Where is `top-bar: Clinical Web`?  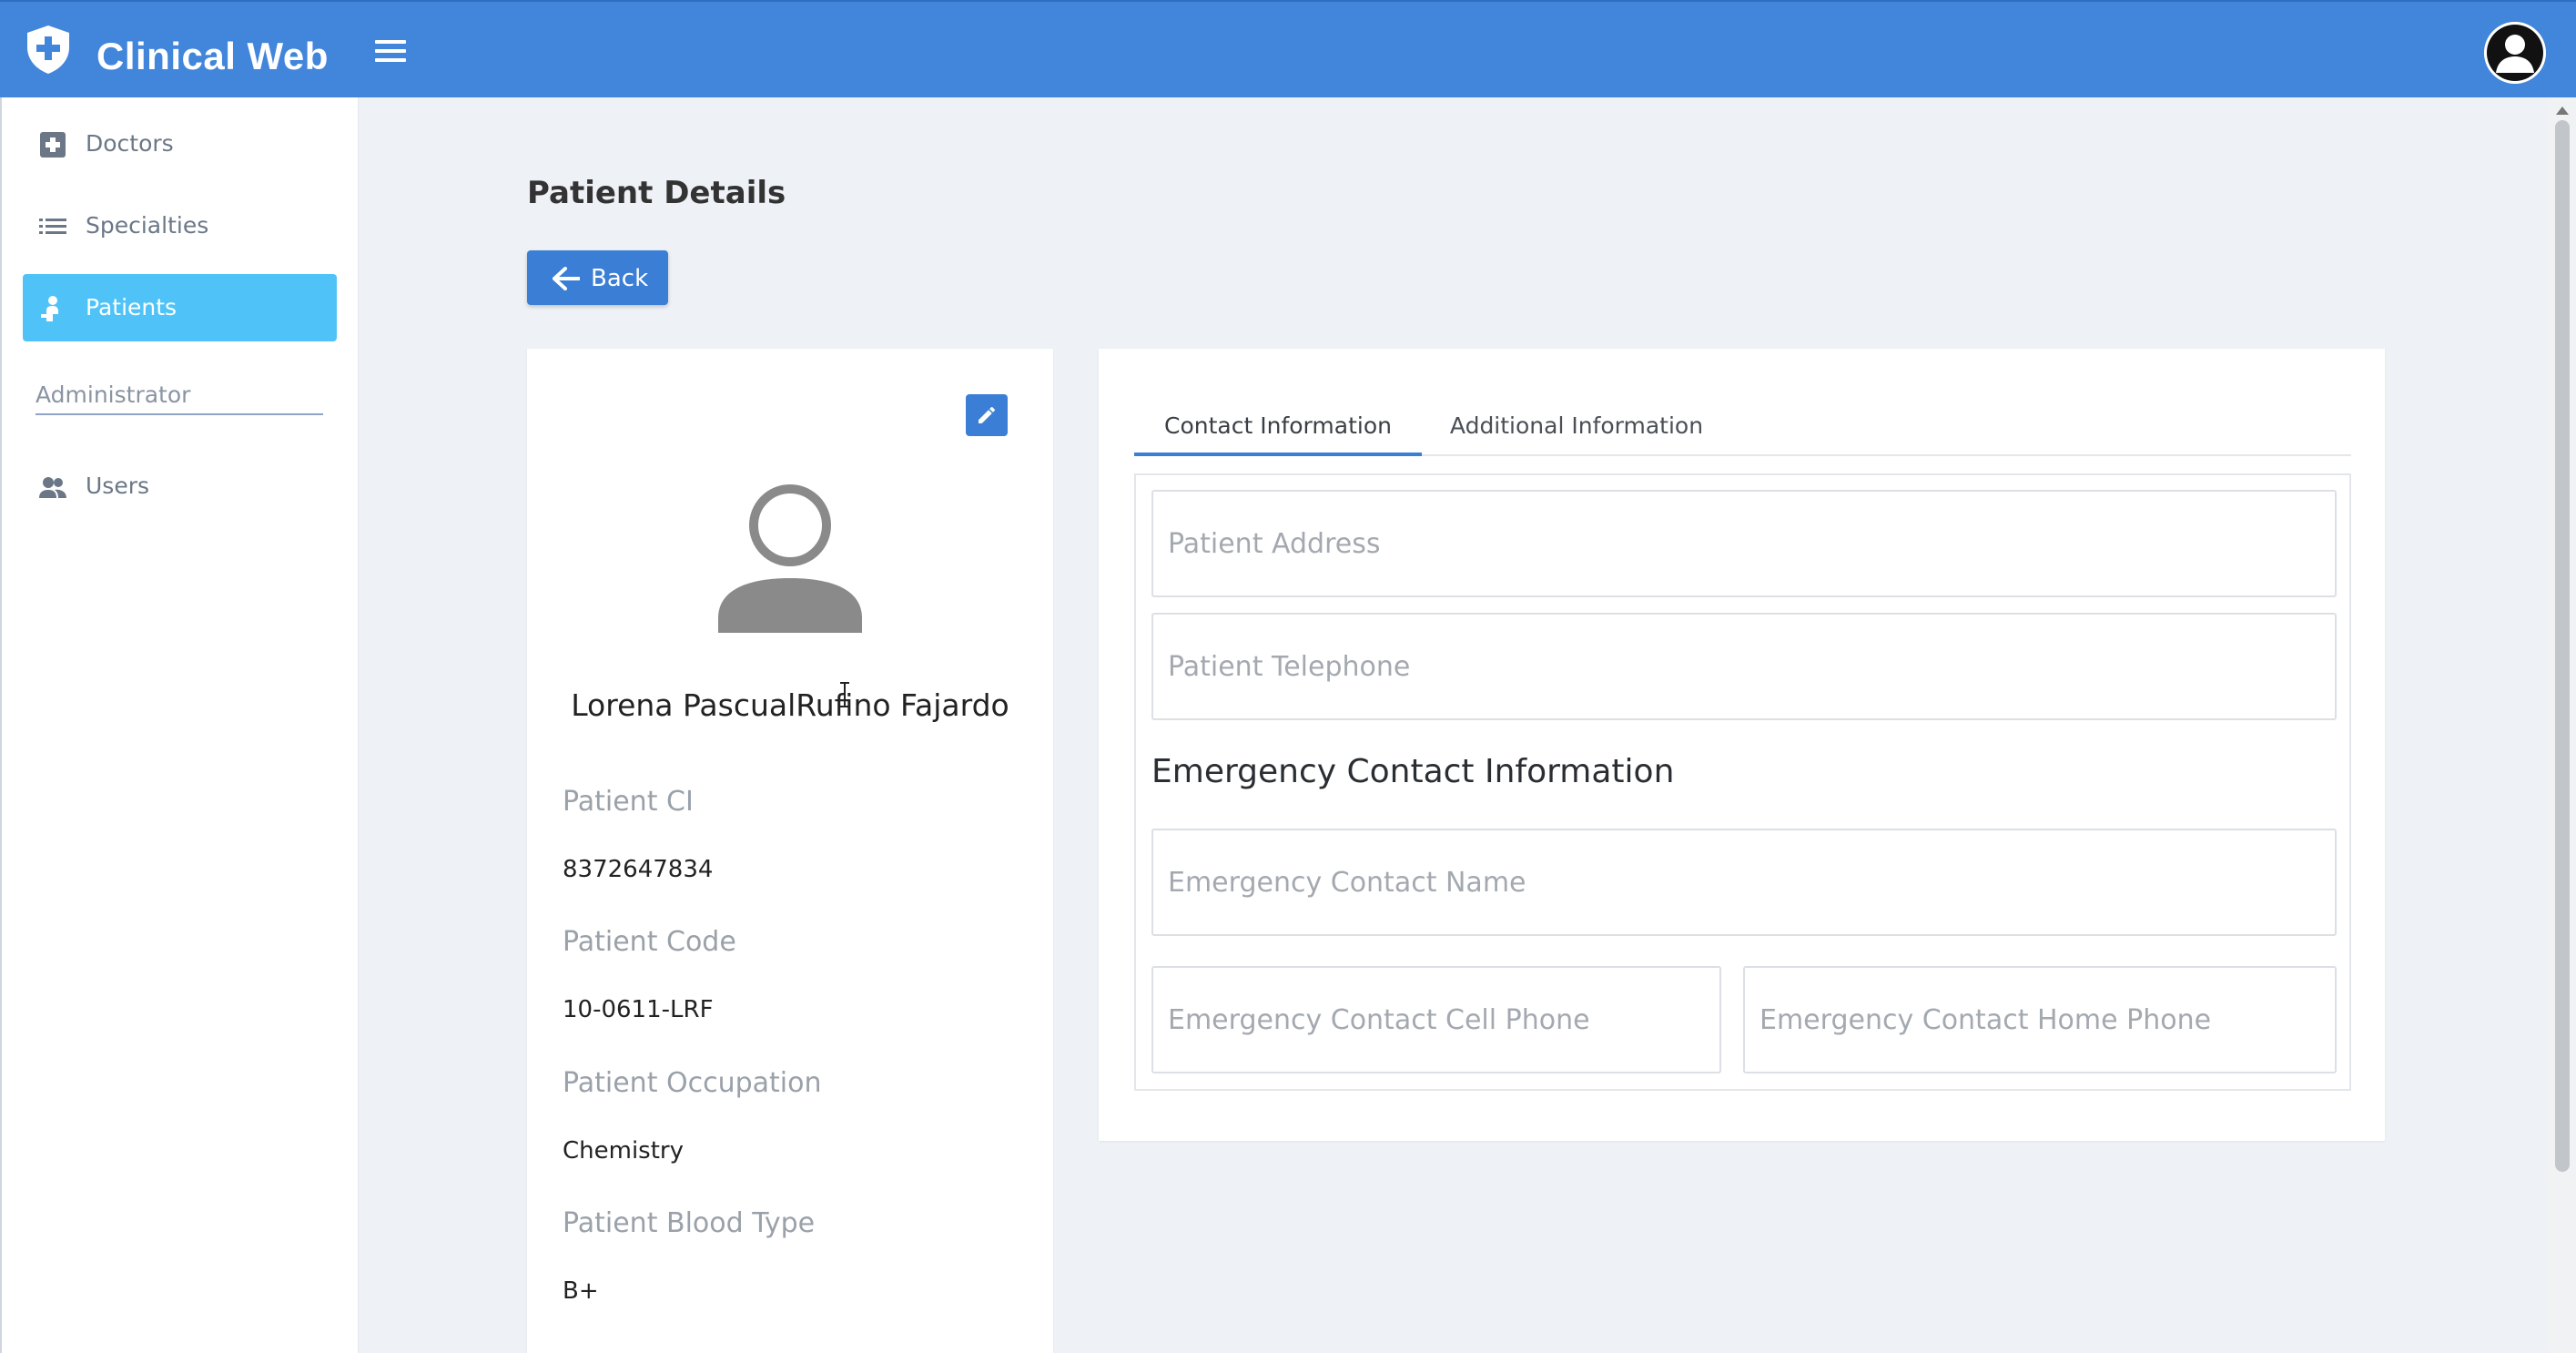
top-bar: Clinical Web is located at coordinates (1288, 49).